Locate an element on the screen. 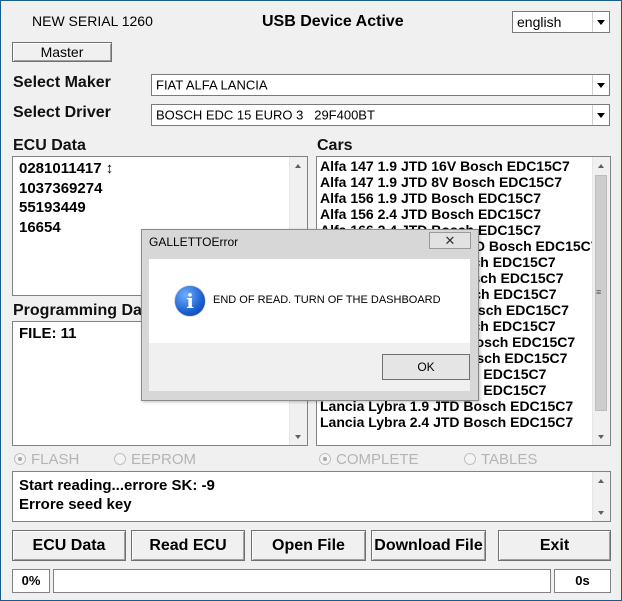 The width and height of the screenshot is (622, 601). language-value: english is located at coordinates (539, 22).